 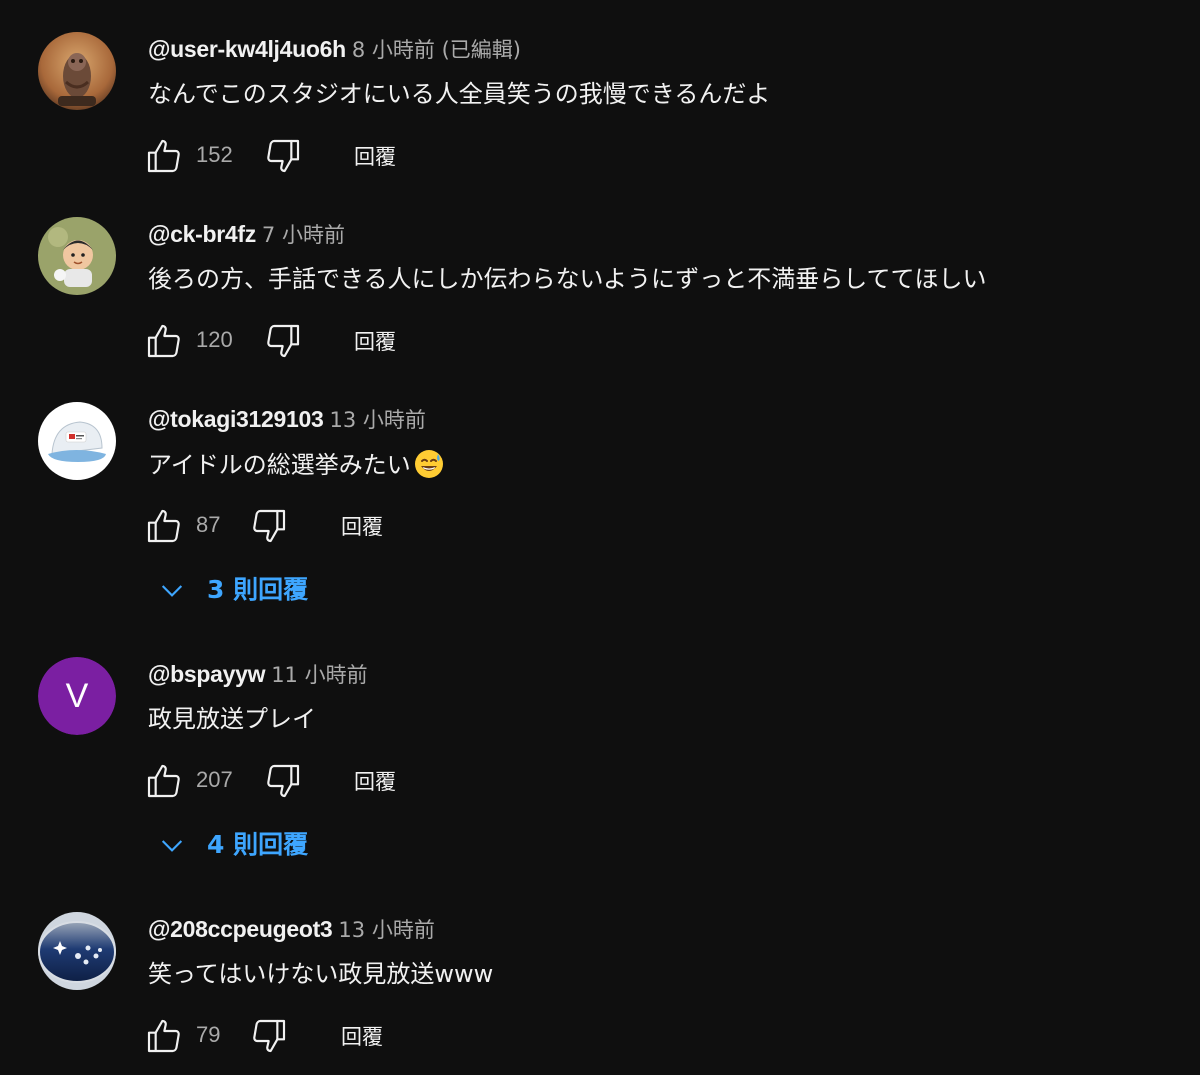 What do you see at coordinates (214, 339) in the screenshot?
I see `like-count: 120` at bounding box center [214, 339].